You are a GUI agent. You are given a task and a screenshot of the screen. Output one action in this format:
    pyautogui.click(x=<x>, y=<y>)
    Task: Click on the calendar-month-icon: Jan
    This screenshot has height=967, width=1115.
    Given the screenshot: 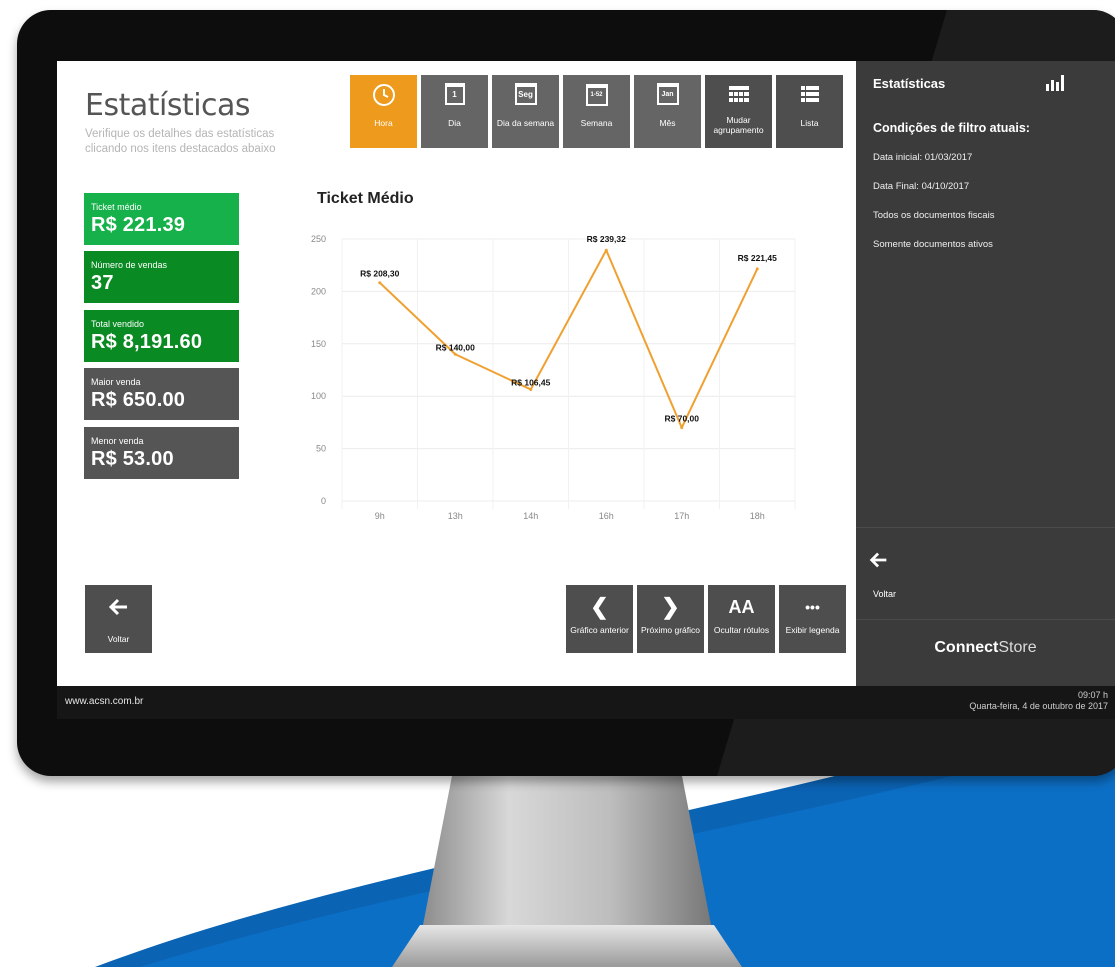 What is the action you would take?
    pyautogui.click(x=667, y=95)
    